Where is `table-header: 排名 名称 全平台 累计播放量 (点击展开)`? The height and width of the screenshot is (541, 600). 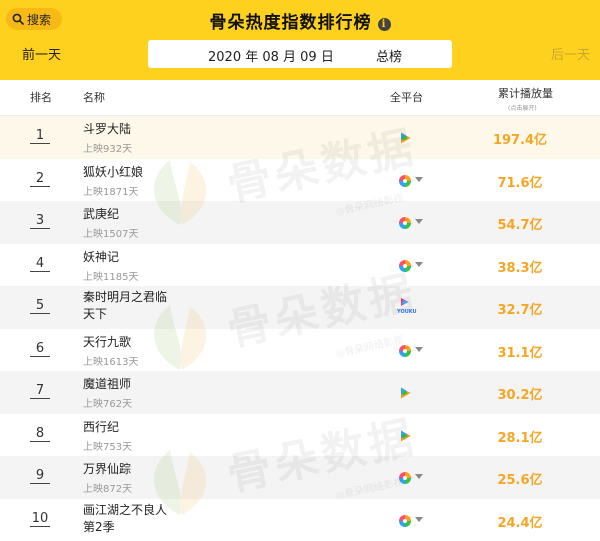 table-header: 排名 名称 全平台 累计播放量 (点击展开) is located at coordinates (300, 98).